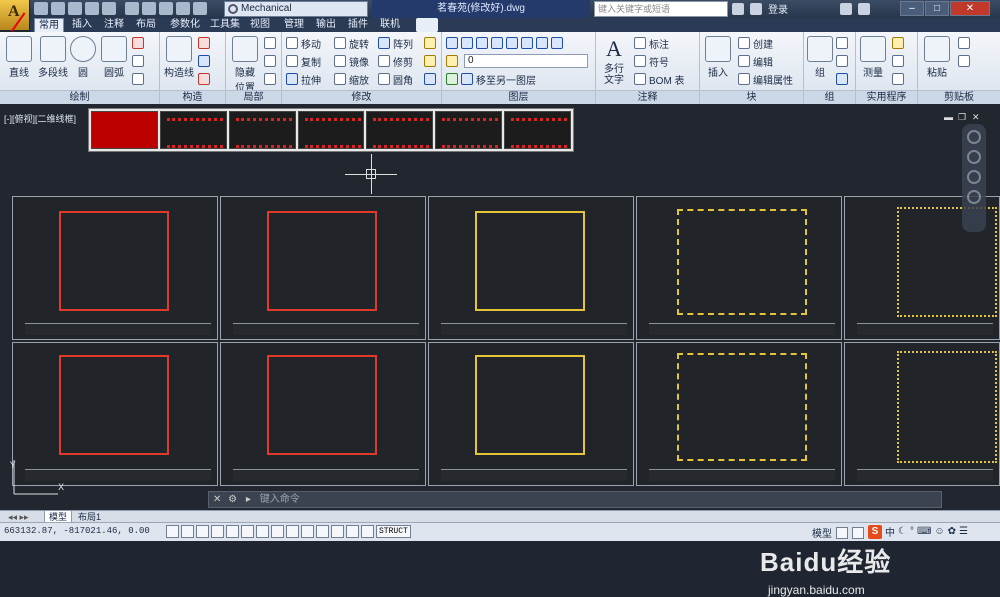 The width and height of the screenshot is (1000, 597). What do you see at coordinates (482, 43) in the screenshot?
I see `layer-isolate-icon` at bounding box center [482, 43].